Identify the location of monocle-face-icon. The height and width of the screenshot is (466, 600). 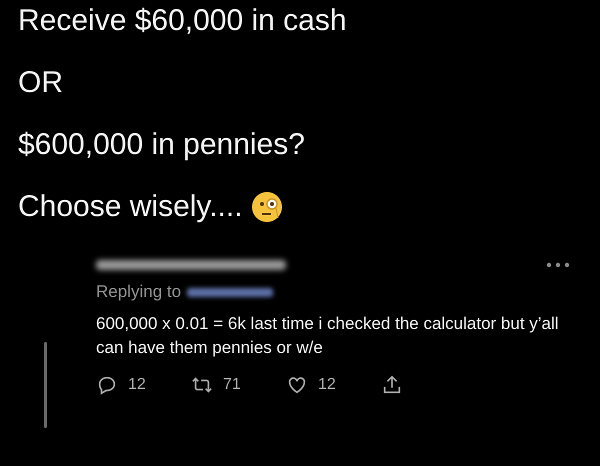
(266, 207).